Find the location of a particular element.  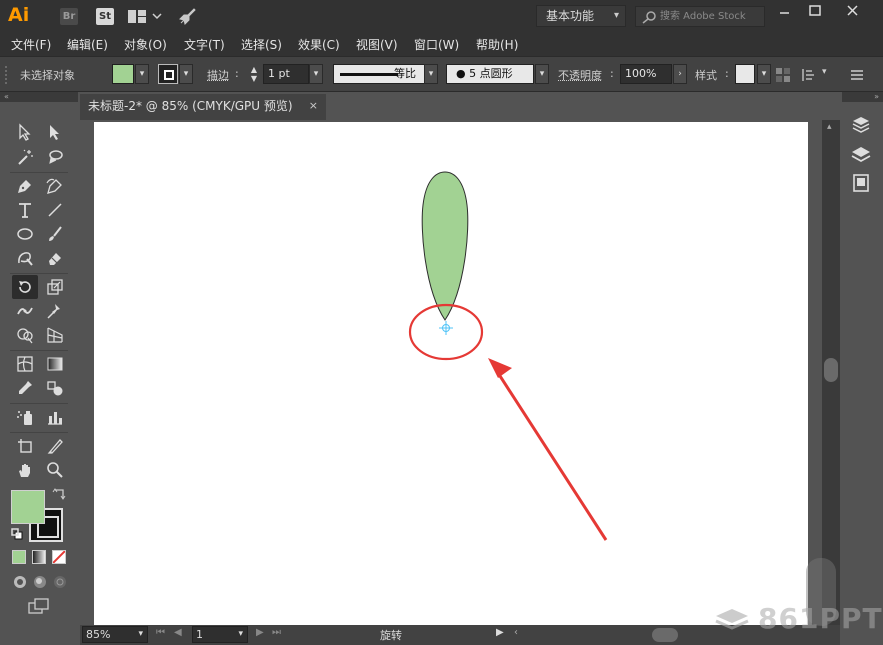

tools-collapse-bar: « is located at coordinates (39, 97).